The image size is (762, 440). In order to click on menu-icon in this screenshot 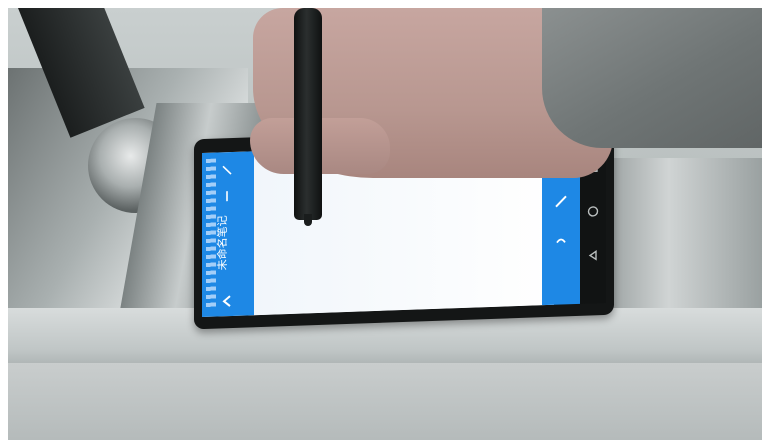, I will do `click(227, 169)`.